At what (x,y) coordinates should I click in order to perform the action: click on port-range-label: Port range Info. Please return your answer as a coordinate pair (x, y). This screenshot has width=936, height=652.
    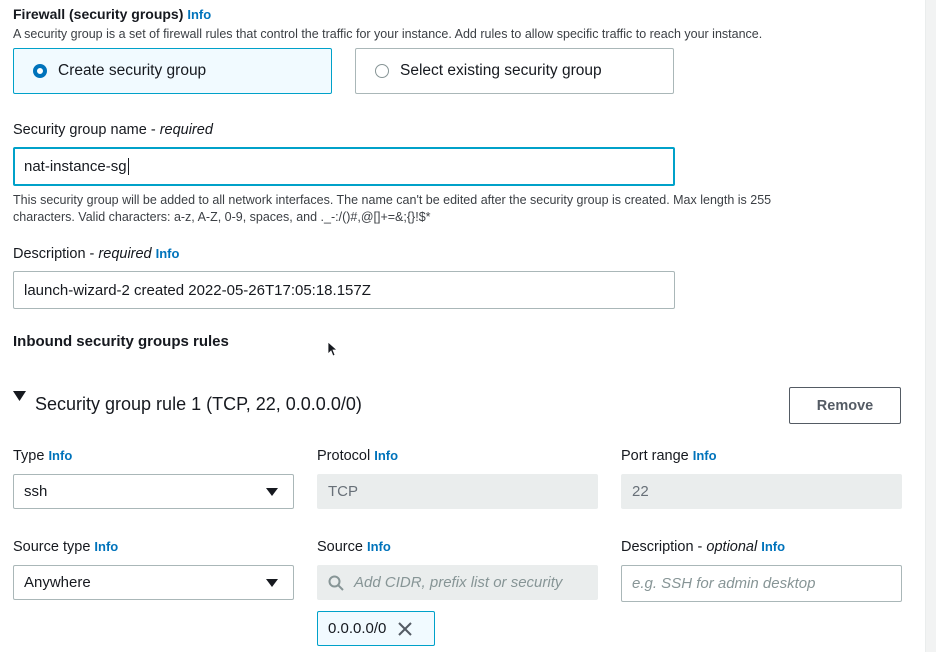
    Looking at the image, I should click on (669, 456).